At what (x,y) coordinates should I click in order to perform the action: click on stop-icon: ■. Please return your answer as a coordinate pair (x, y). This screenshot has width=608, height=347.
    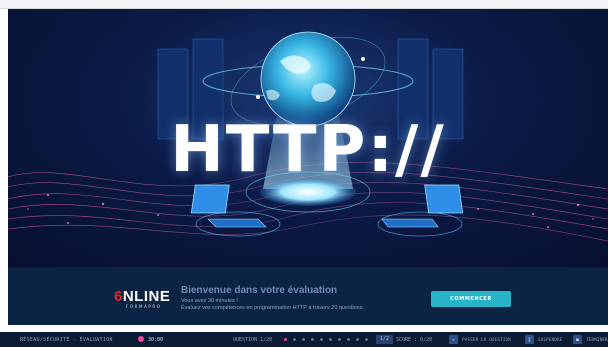
    Looking at the image, I should click on (577, 339).